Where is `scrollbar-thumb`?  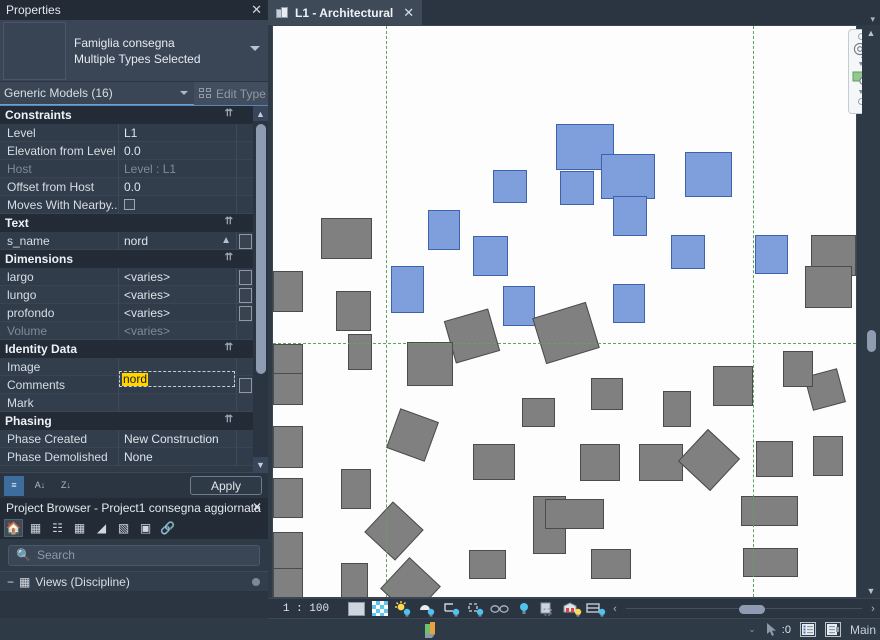 scrollbar-thumb is located at coordinates (752, 609).